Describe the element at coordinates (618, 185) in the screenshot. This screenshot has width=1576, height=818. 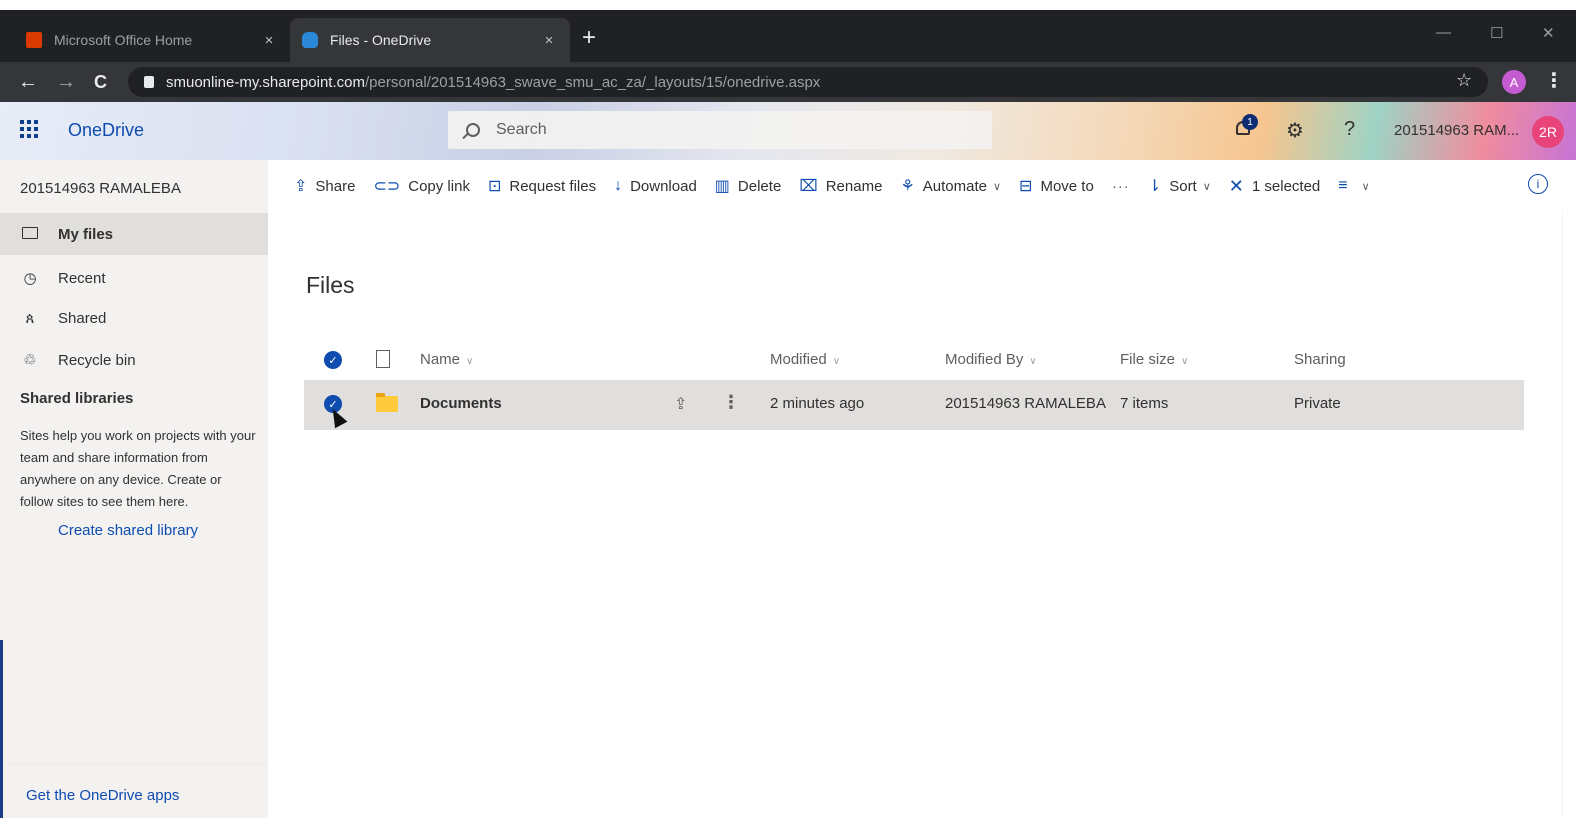
I see `download-icon: ↓` at that location.